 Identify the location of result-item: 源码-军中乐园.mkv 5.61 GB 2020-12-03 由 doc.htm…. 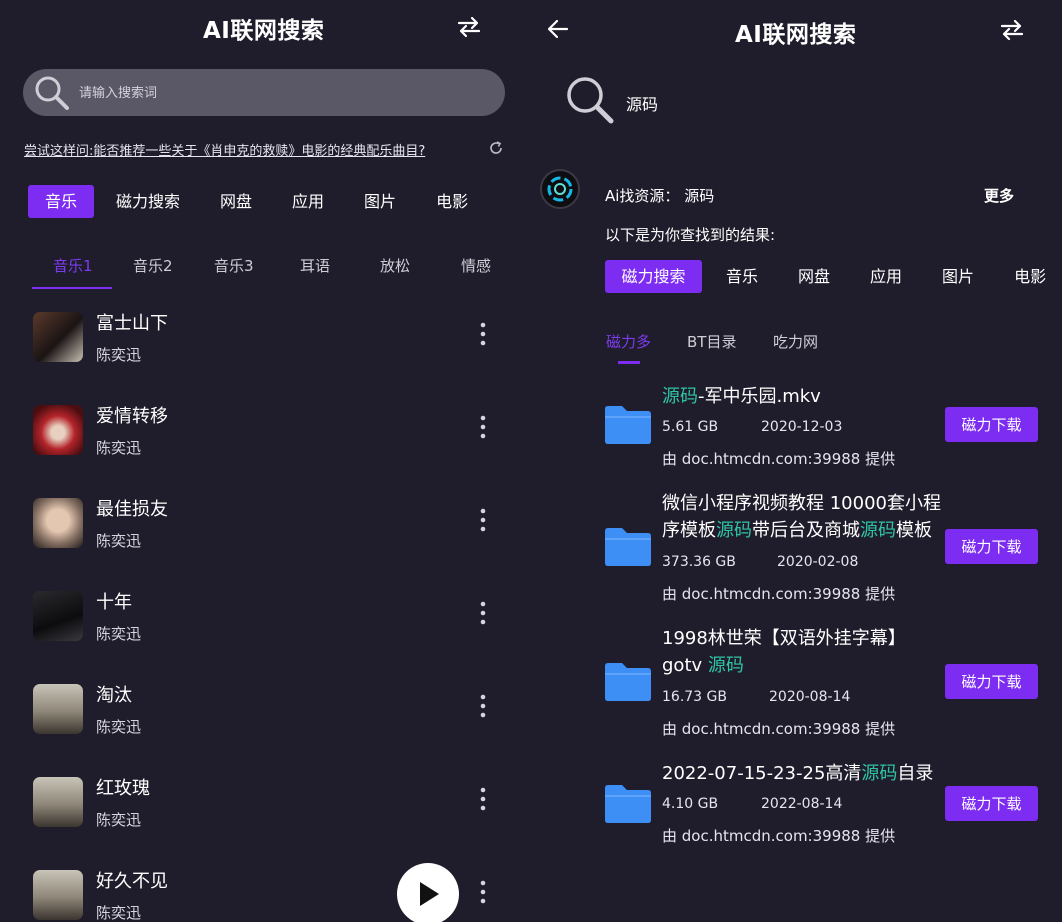
(824, 428).